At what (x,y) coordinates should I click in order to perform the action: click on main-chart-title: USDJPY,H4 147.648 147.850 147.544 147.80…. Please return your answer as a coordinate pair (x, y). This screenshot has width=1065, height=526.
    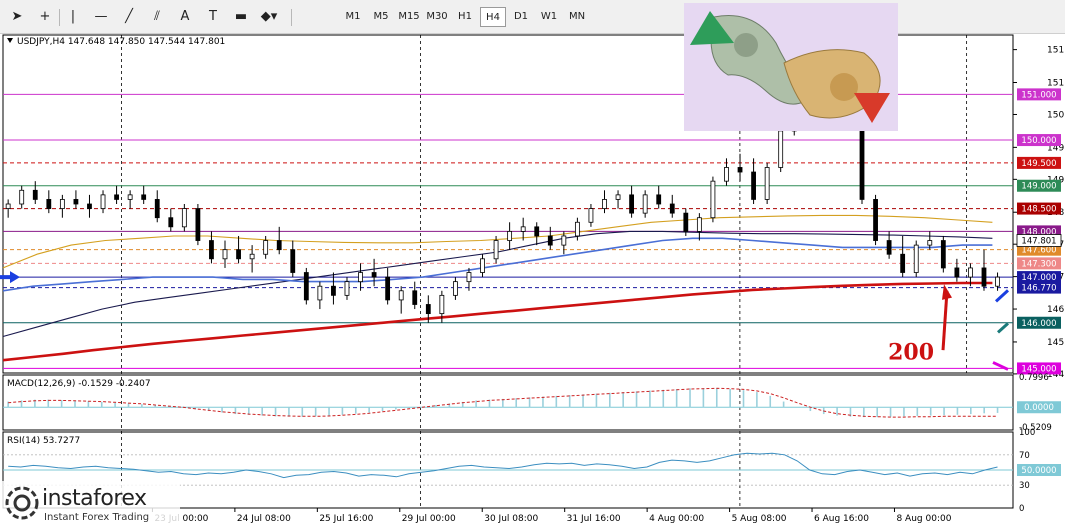
    Looking at the image, I should click on (121, 42).